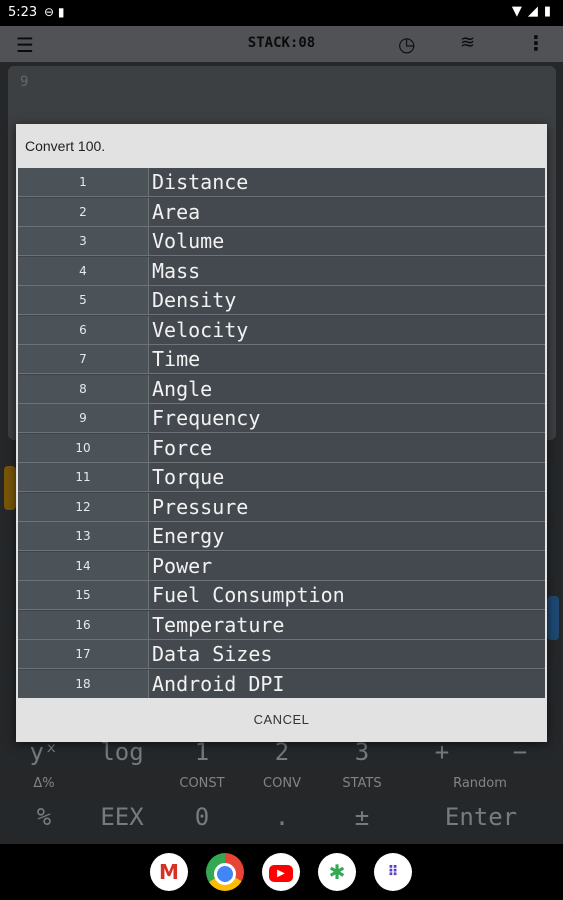 This screenshot has height=900, width=563. What do you see at coordinates (83, 654) in the screenshot?
I see `list-item-number: 17` at bounding box center [83, 654].